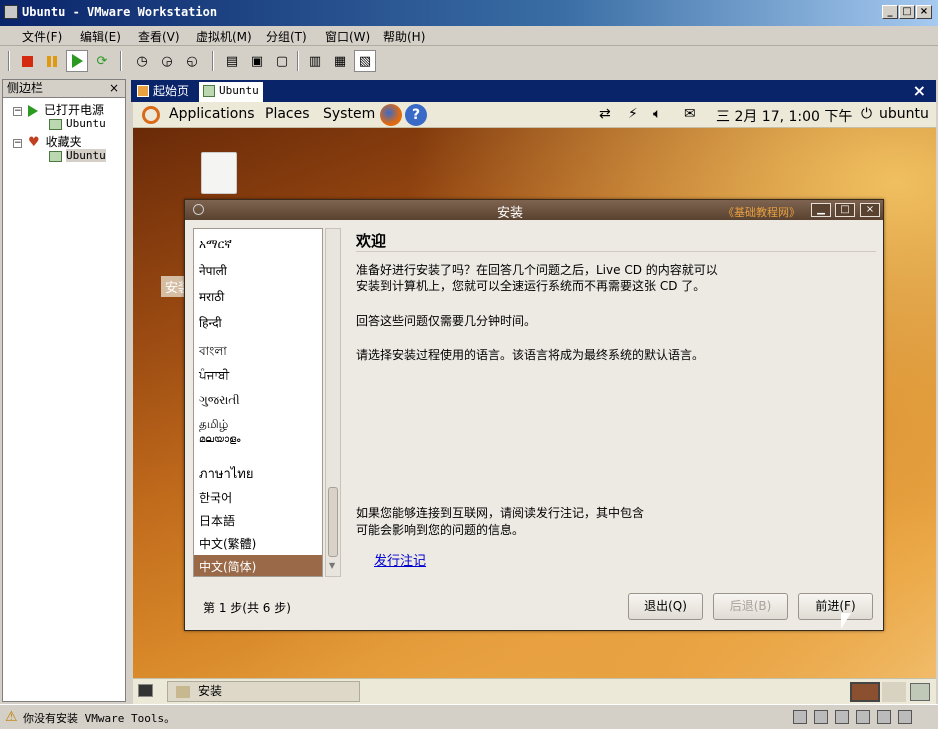  What do you see at coordinates (907, 12) in the screenshot?
I see `maximize-button: □` at bounding box center [907, 12].